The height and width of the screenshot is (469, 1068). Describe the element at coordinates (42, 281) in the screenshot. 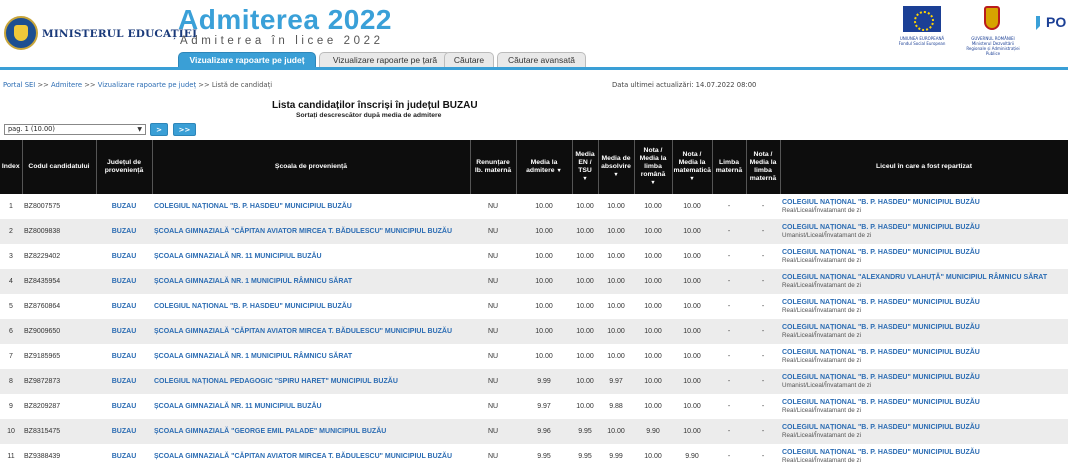

I see `candidate-code: BZ8435954` at that location.